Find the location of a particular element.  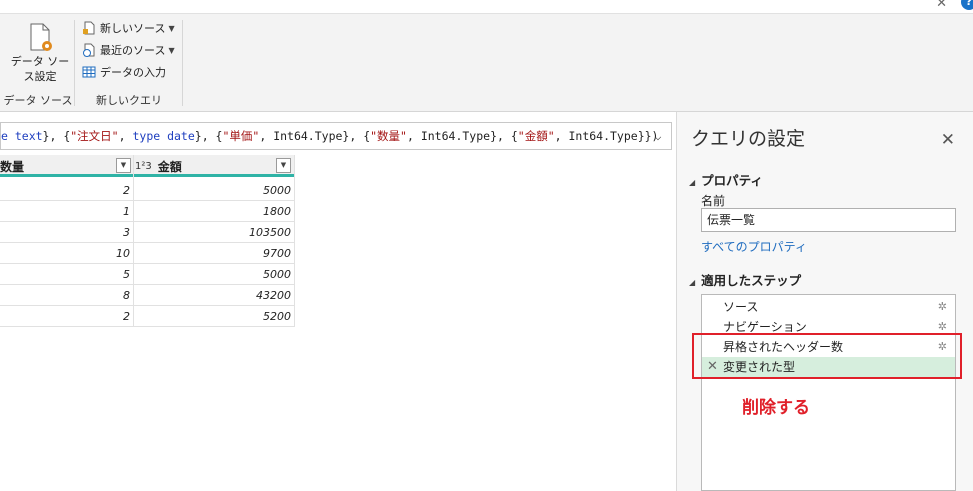

formula-token: type date is located at coordinates (163, 136).